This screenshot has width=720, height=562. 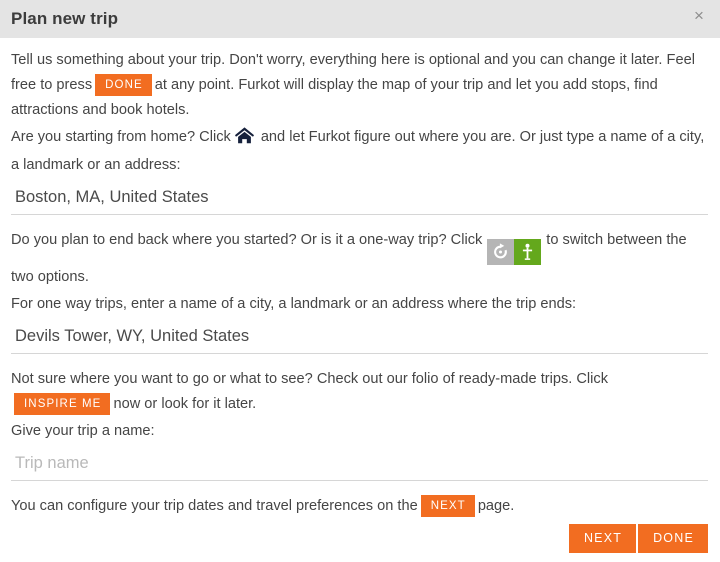 I want to click on trip-type-toggle-group, so click(x=514, y=252).